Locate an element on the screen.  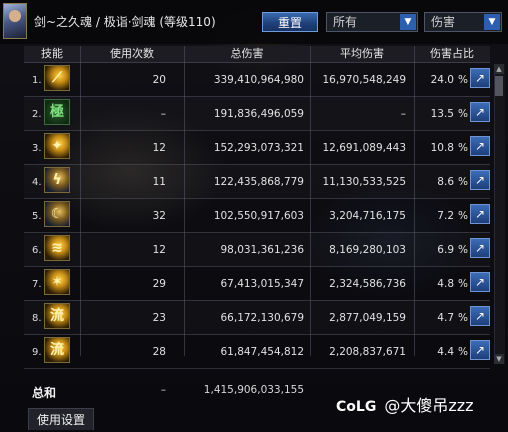
total-damage: 67,413,015,347 is located at coordinates (262, 284).